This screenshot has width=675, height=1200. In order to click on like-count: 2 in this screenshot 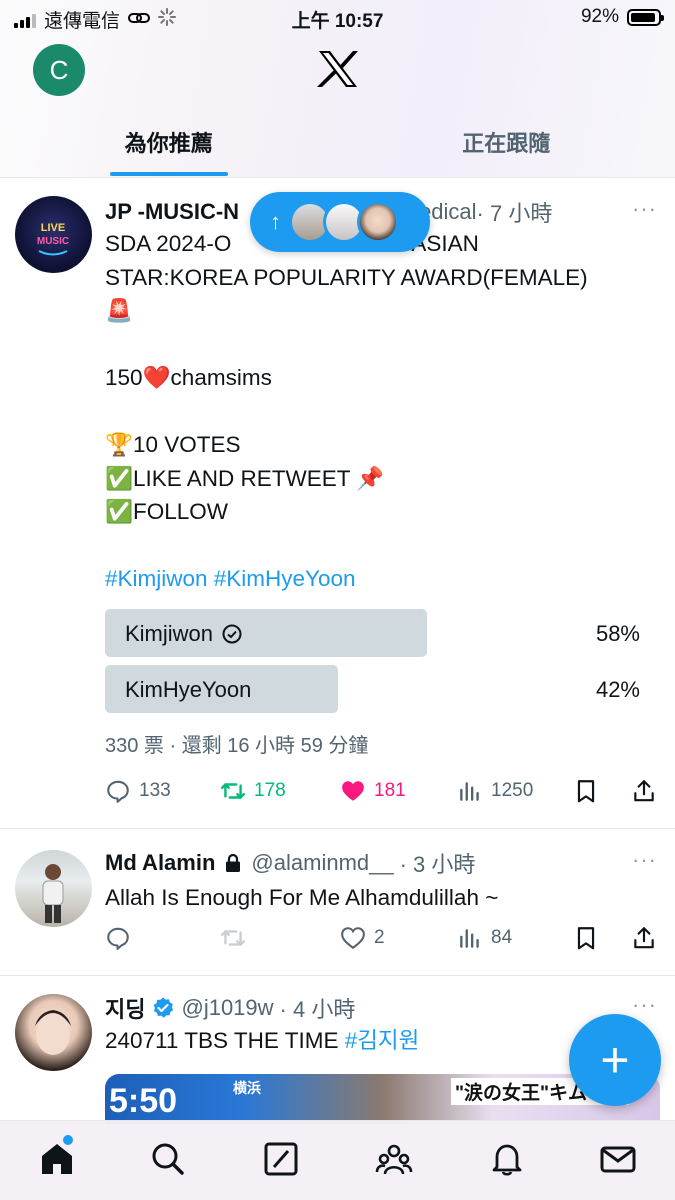, I will do `click(379, 937)`.